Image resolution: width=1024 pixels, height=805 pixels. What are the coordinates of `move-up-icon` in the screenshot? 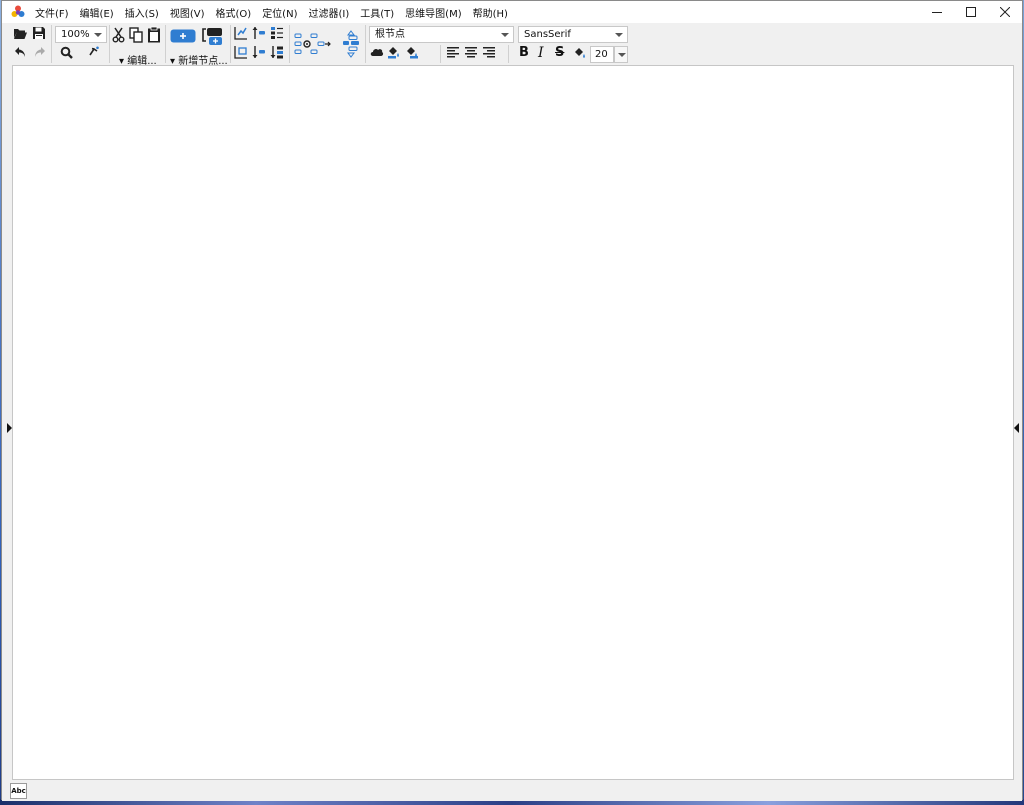 It's located at (259, 33).